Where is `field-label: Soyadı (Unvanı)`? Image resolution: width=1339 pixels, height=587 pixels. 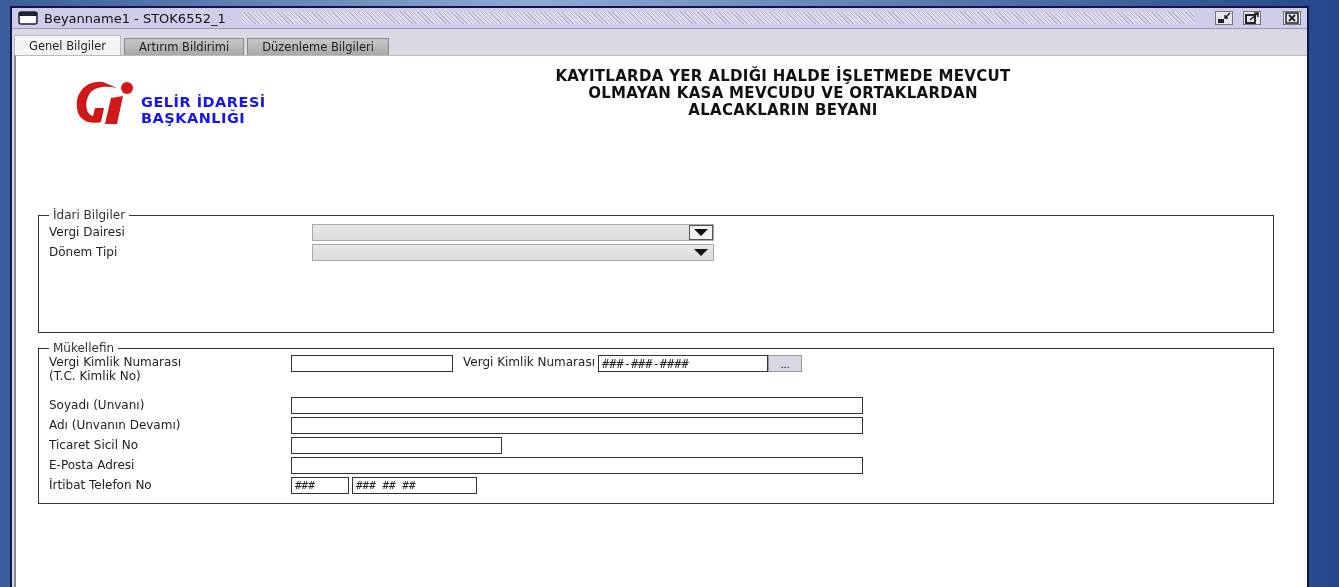
field-label: Soyadı (Unvanı) is located at coordinates (97, 405).